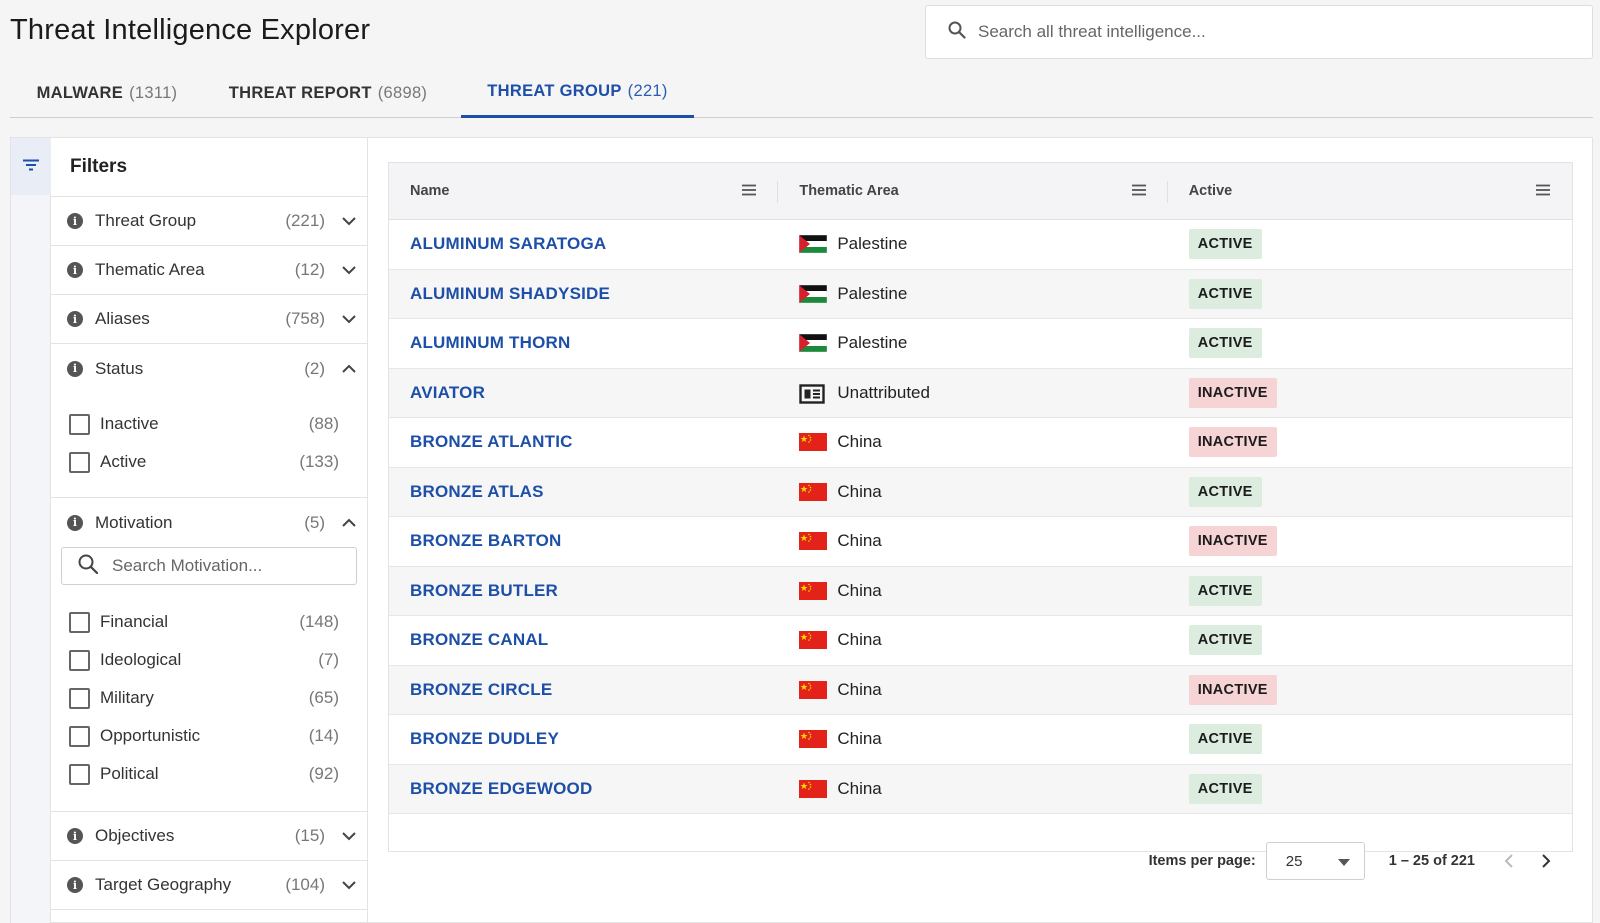  I want to click on table-row: ALUMINUM SARATOGA Palestine ACTIVE, so click(980, 245).